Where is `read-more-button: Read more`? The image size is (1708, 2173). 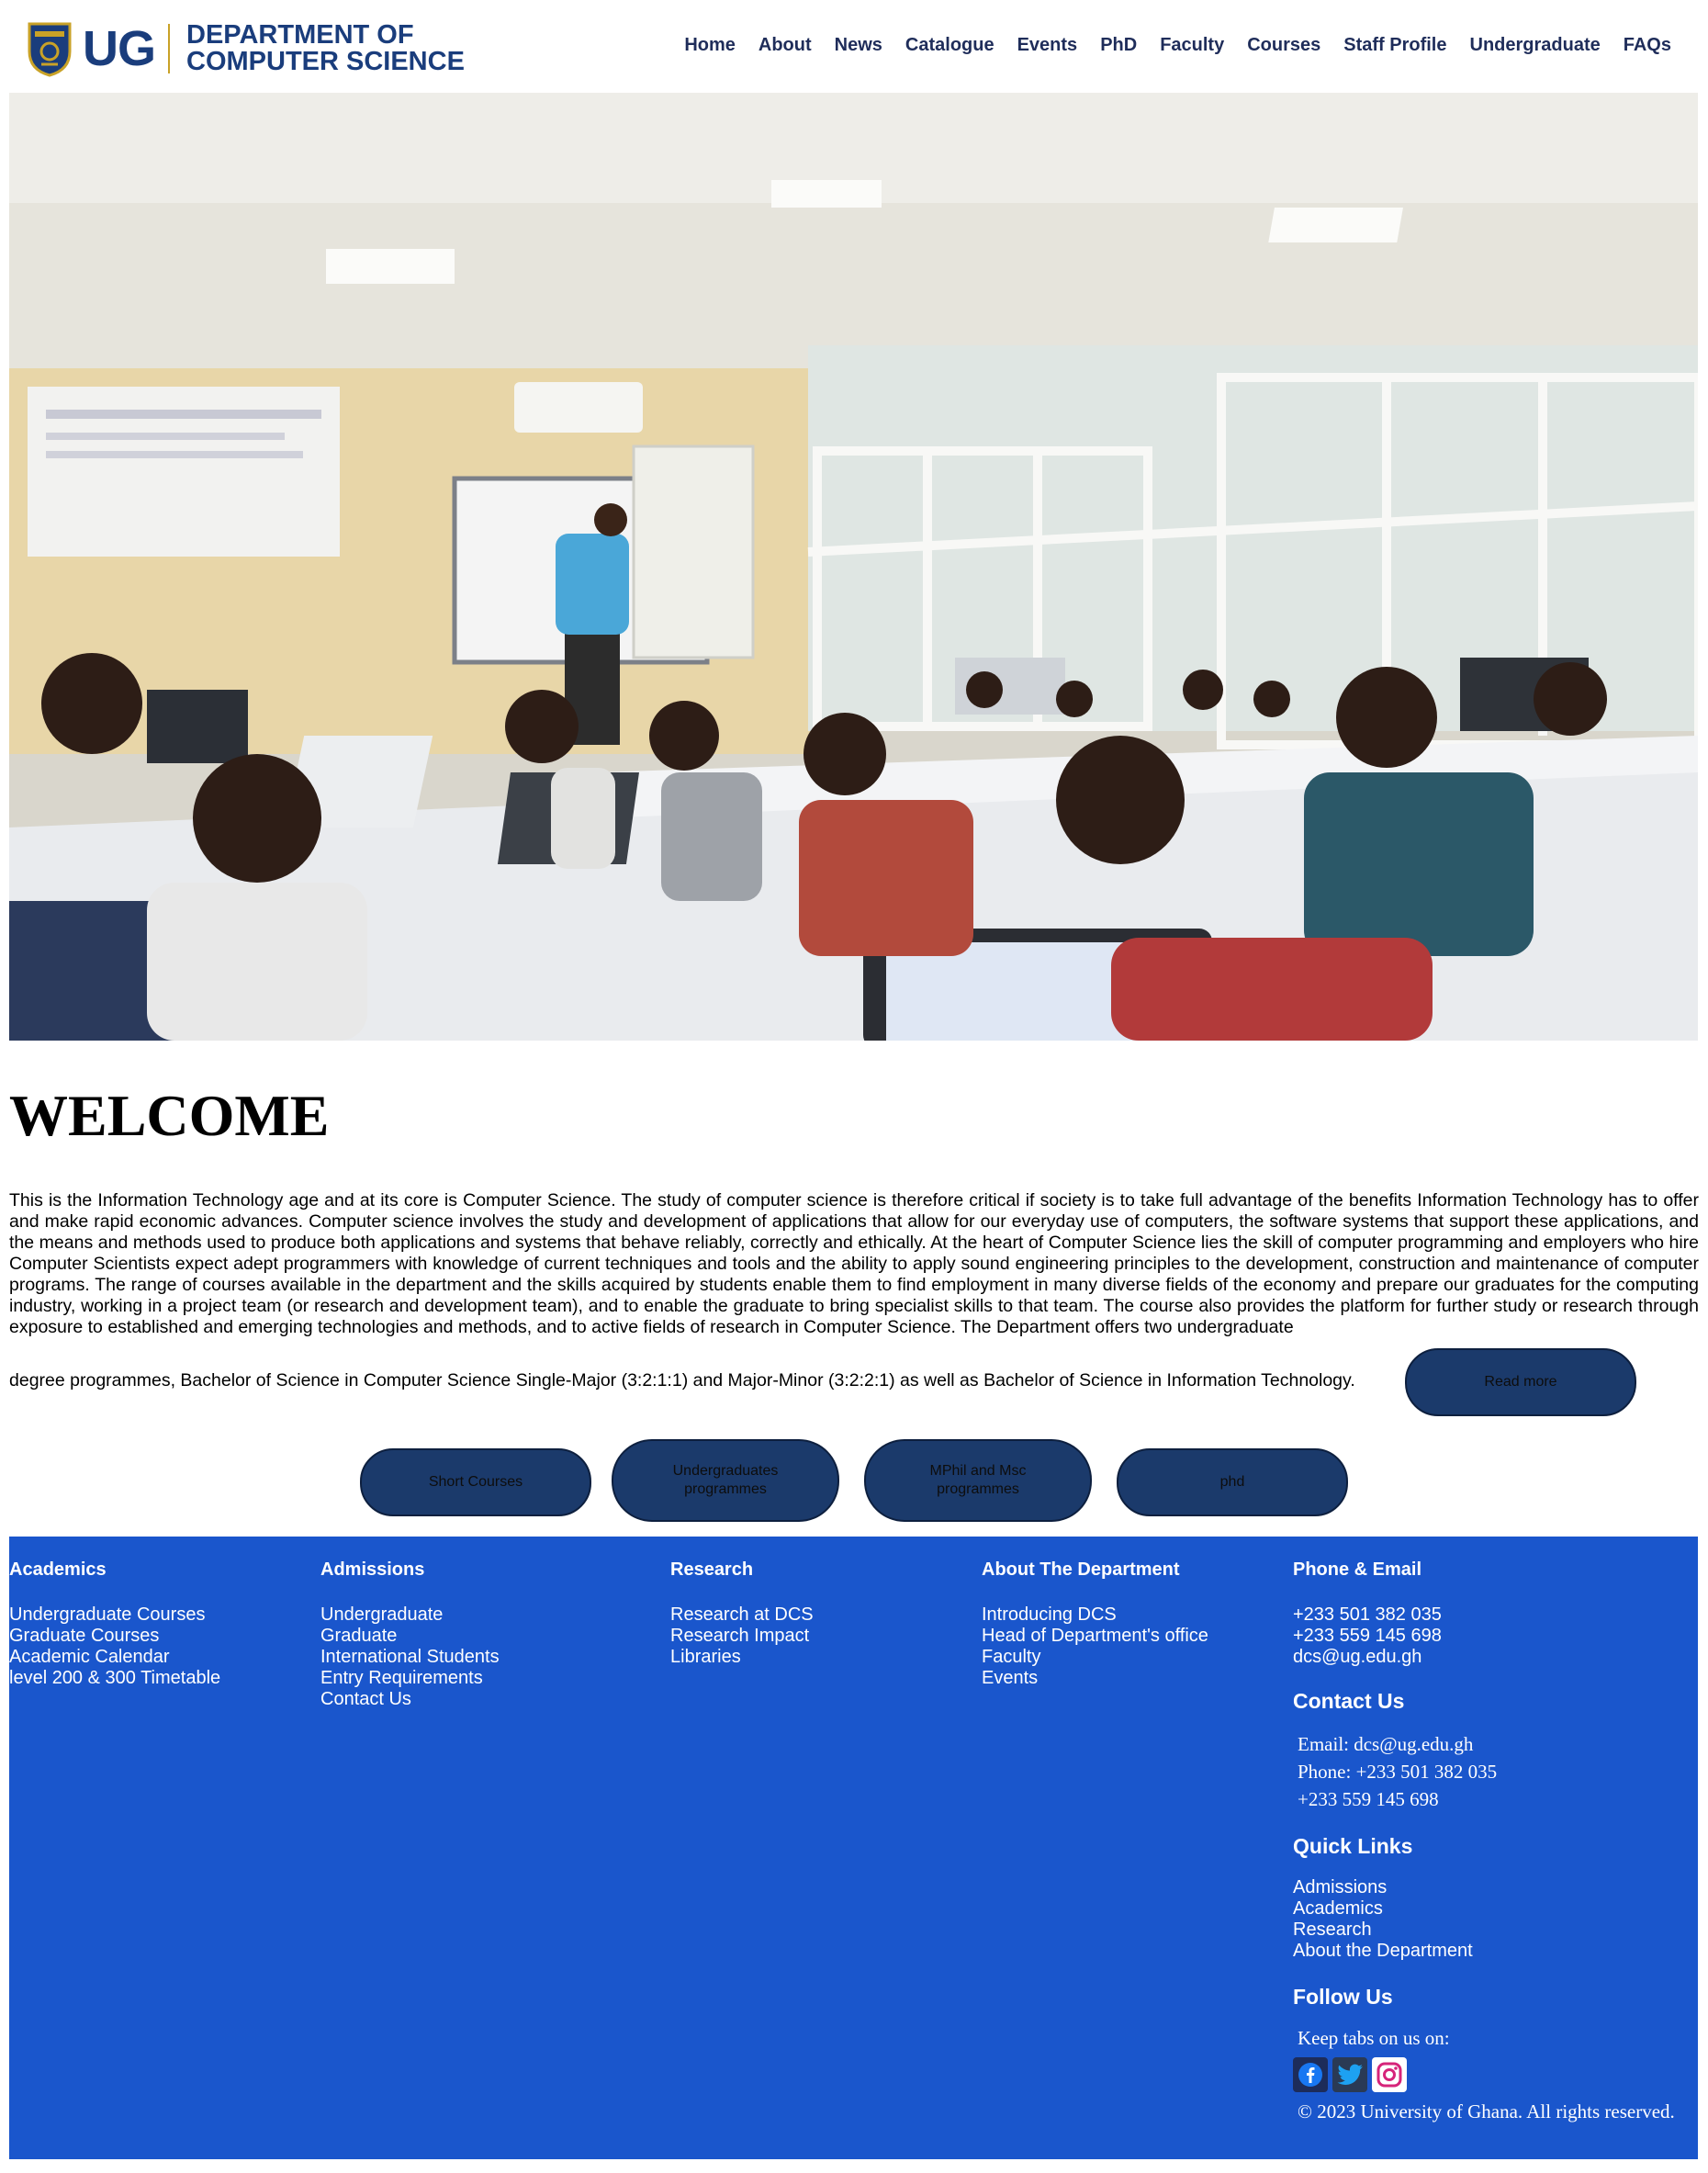 read-more-button: Read more is located at coordinates (1521, 1382).